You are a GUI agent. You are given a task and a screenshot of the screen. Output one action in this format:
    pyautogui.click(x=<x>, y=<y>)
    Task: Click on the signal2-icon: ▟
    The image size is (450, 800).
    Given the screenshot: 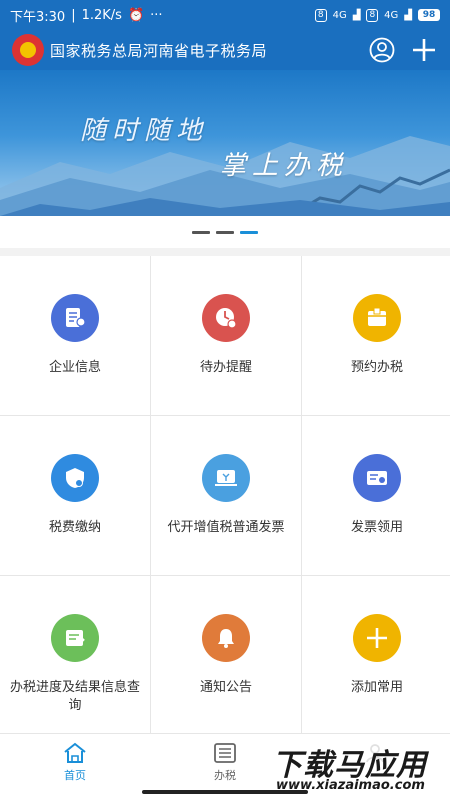 What is the action you would take?
    pyautogui.click(x=408, y=15)
    